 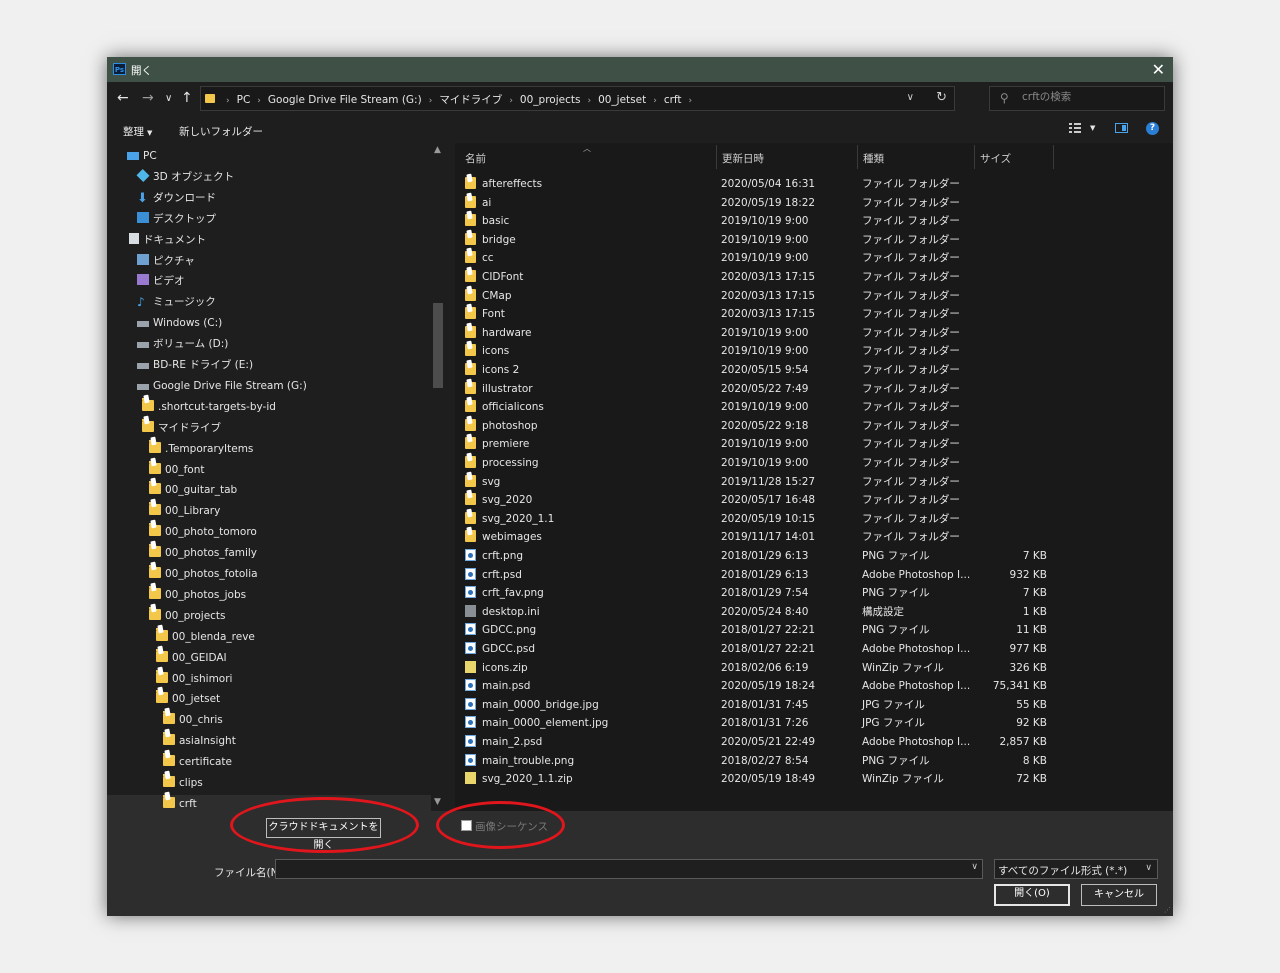 I want to click on tree-item: 00_GEIDAI, so click(x=191, y=658).